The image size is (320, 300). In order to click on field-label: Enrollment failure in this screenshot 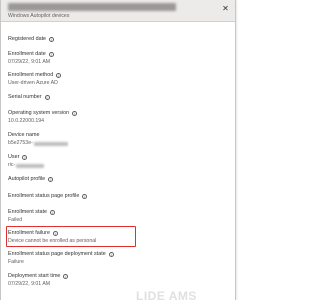, I will do `click(29, 233)`.